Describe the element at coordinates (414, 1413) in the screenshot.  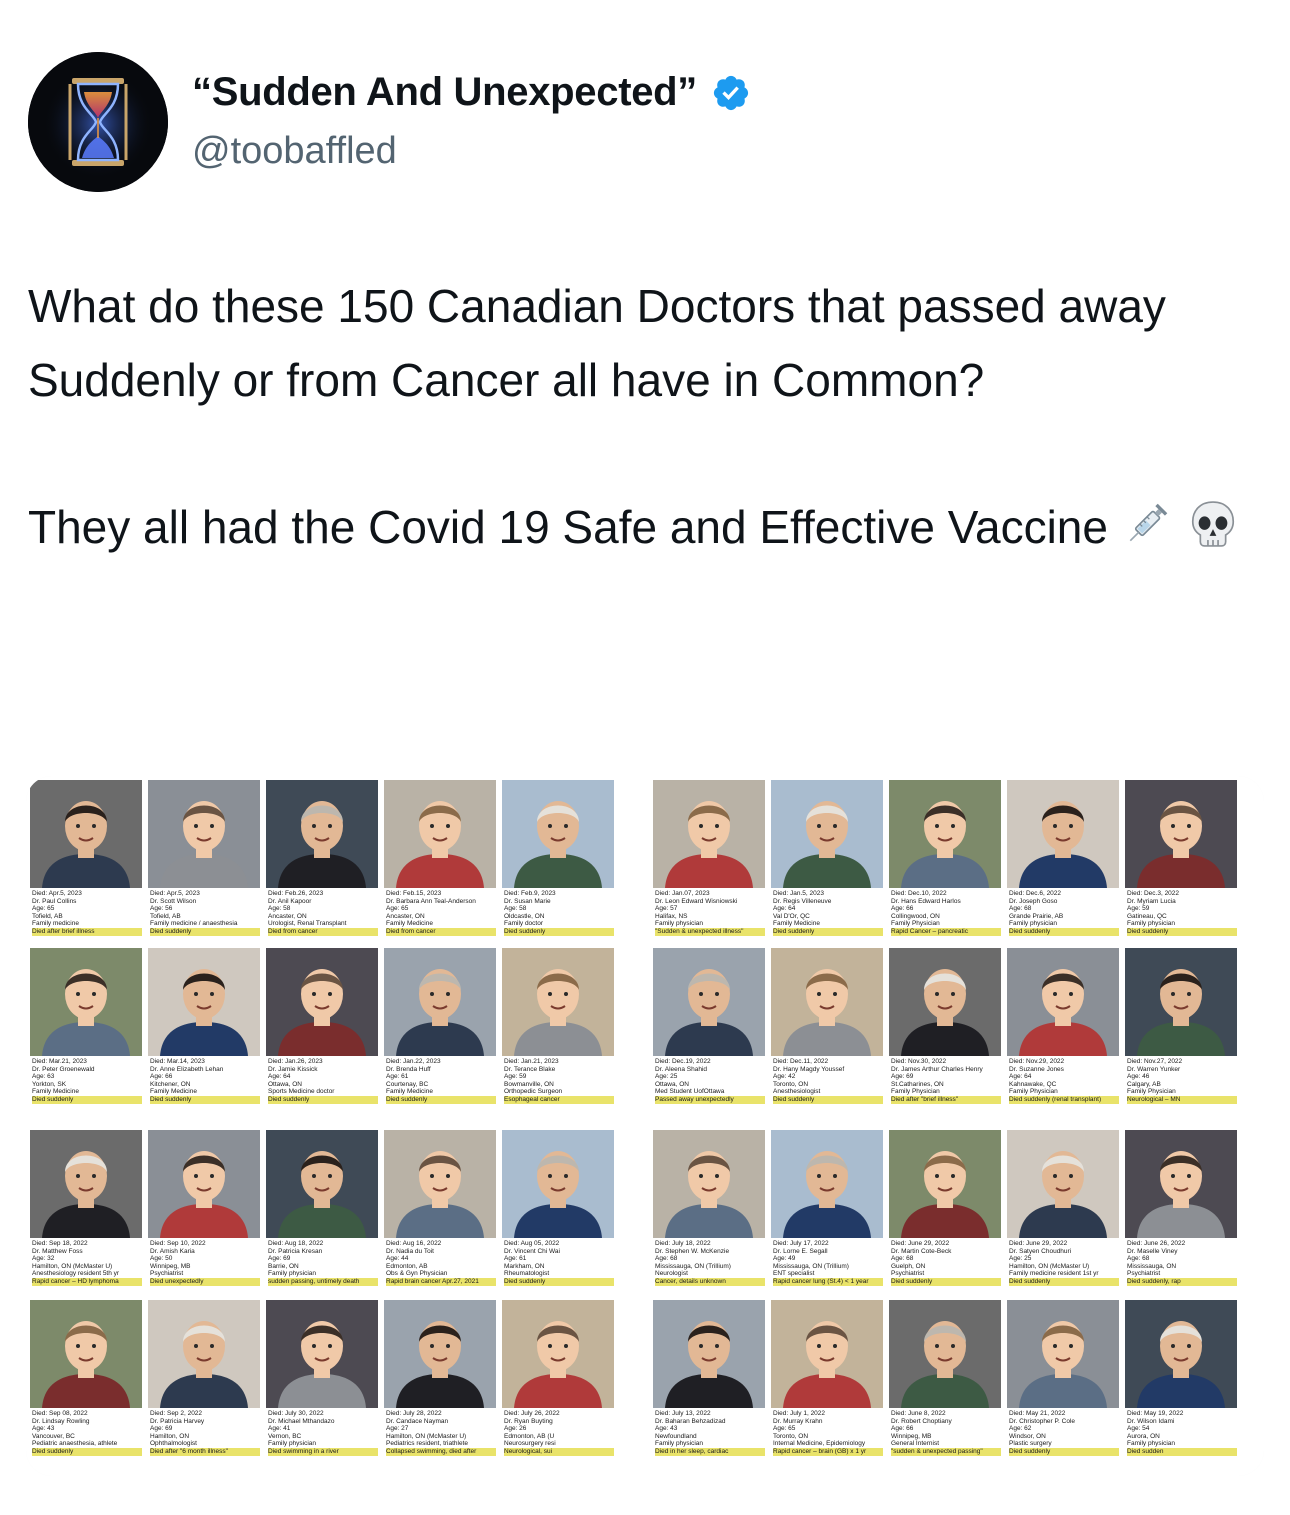
I see `doctor-died: Died: July 28, 2022` at that location.